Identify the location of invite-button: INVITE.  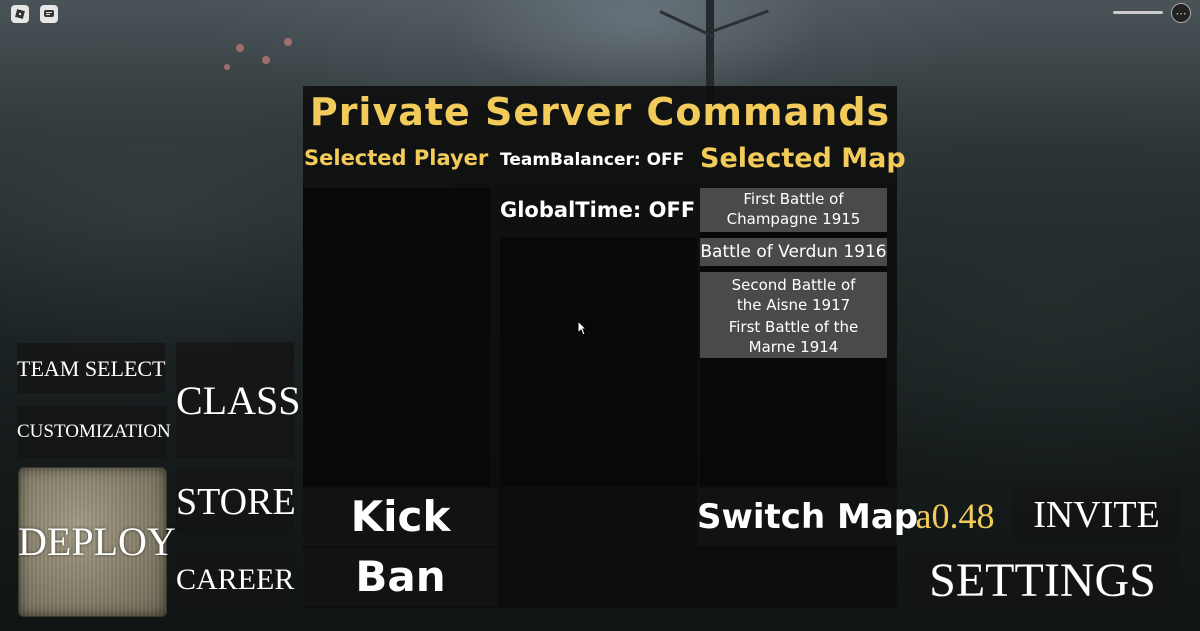
(1096, 515).